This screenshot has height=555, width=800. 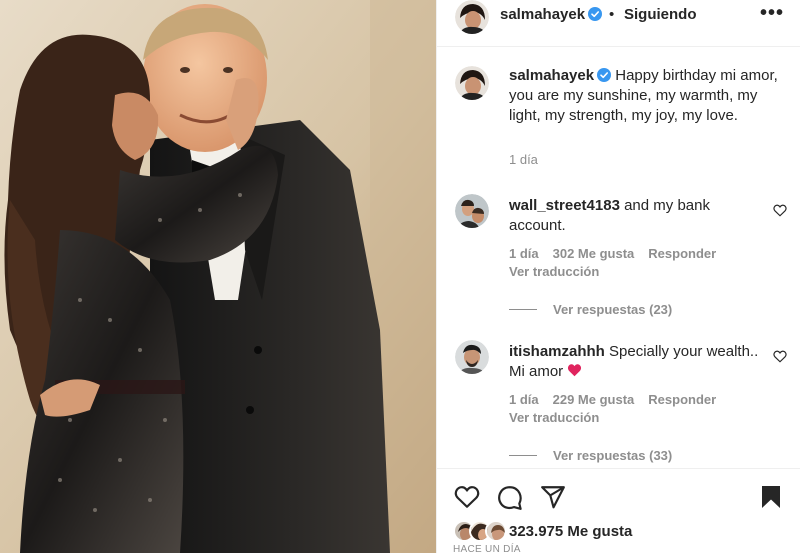 I want to click on bookmark-icon, so click(x=771, y=497).